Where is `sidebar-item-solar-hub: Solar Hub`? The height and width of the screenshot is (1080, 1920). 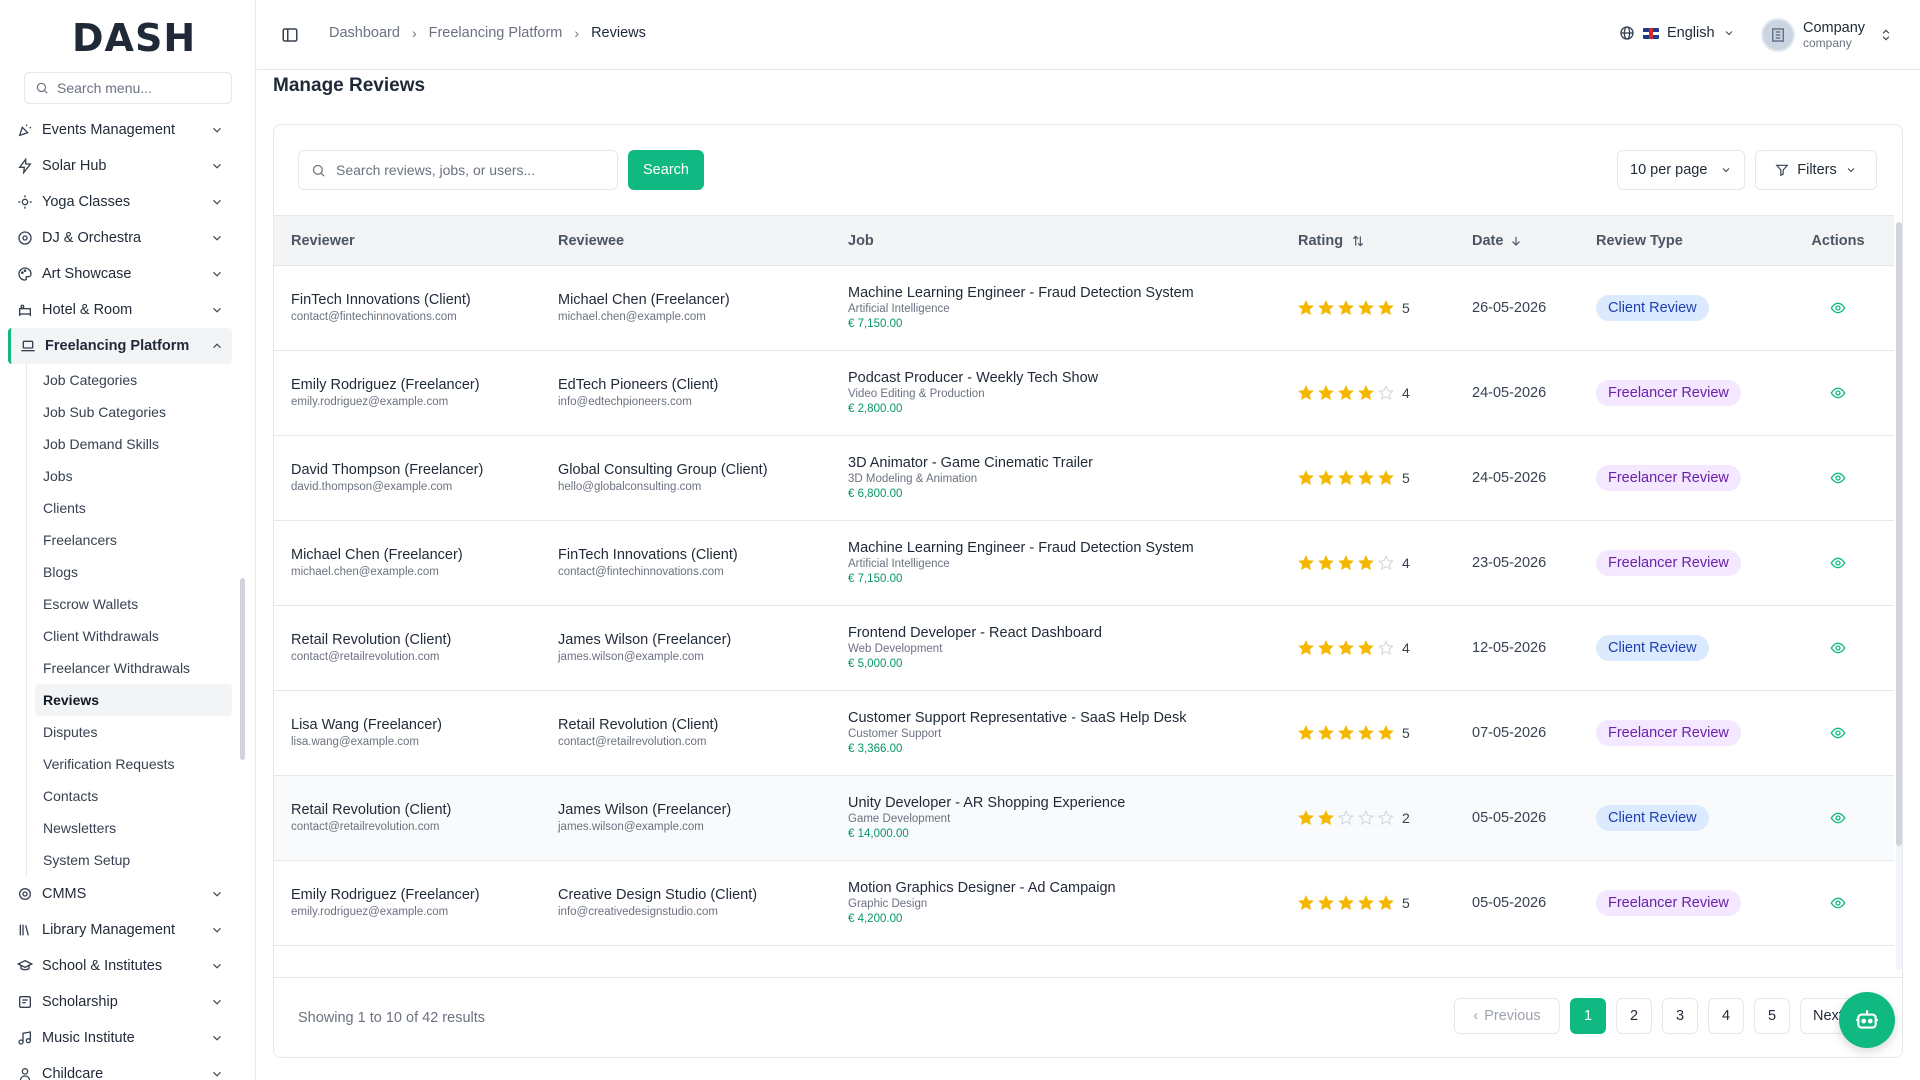
sidebar-item-solar-hub: Solar Hub is located at coordinates (120, 166).